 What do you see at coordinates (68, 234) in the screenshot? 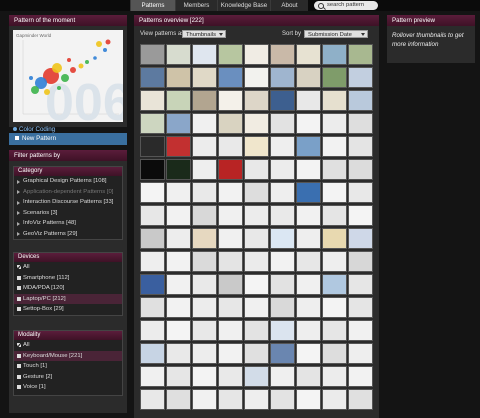
I see `category-item-geoviz: GeoViz Patterns [29]` at bounding box center [68, 234].